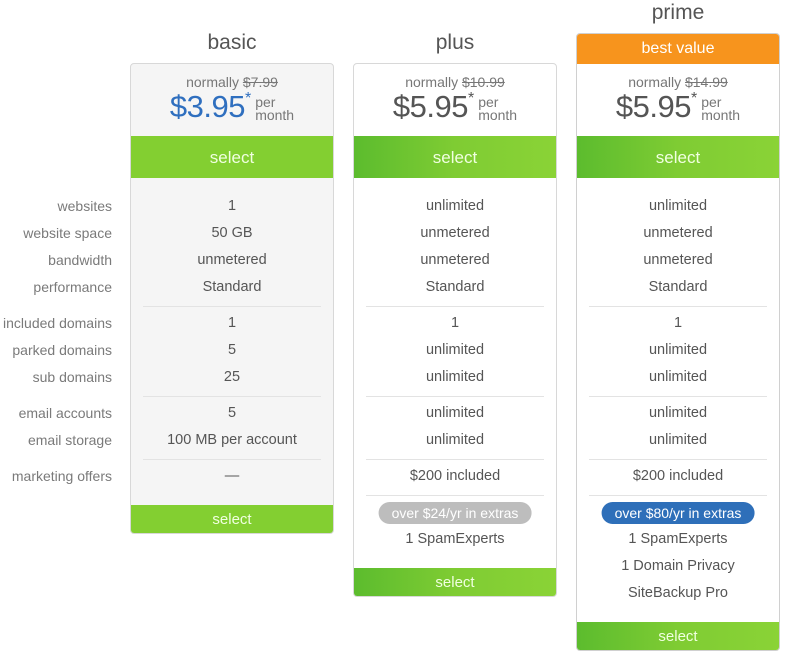 Image resolution: width=800 pixels, height=661 pixels. What do you see at coordinates (455, 42) in the screenshot?
I see `plan-title-plus: plus` at bounding box center [455, 42].